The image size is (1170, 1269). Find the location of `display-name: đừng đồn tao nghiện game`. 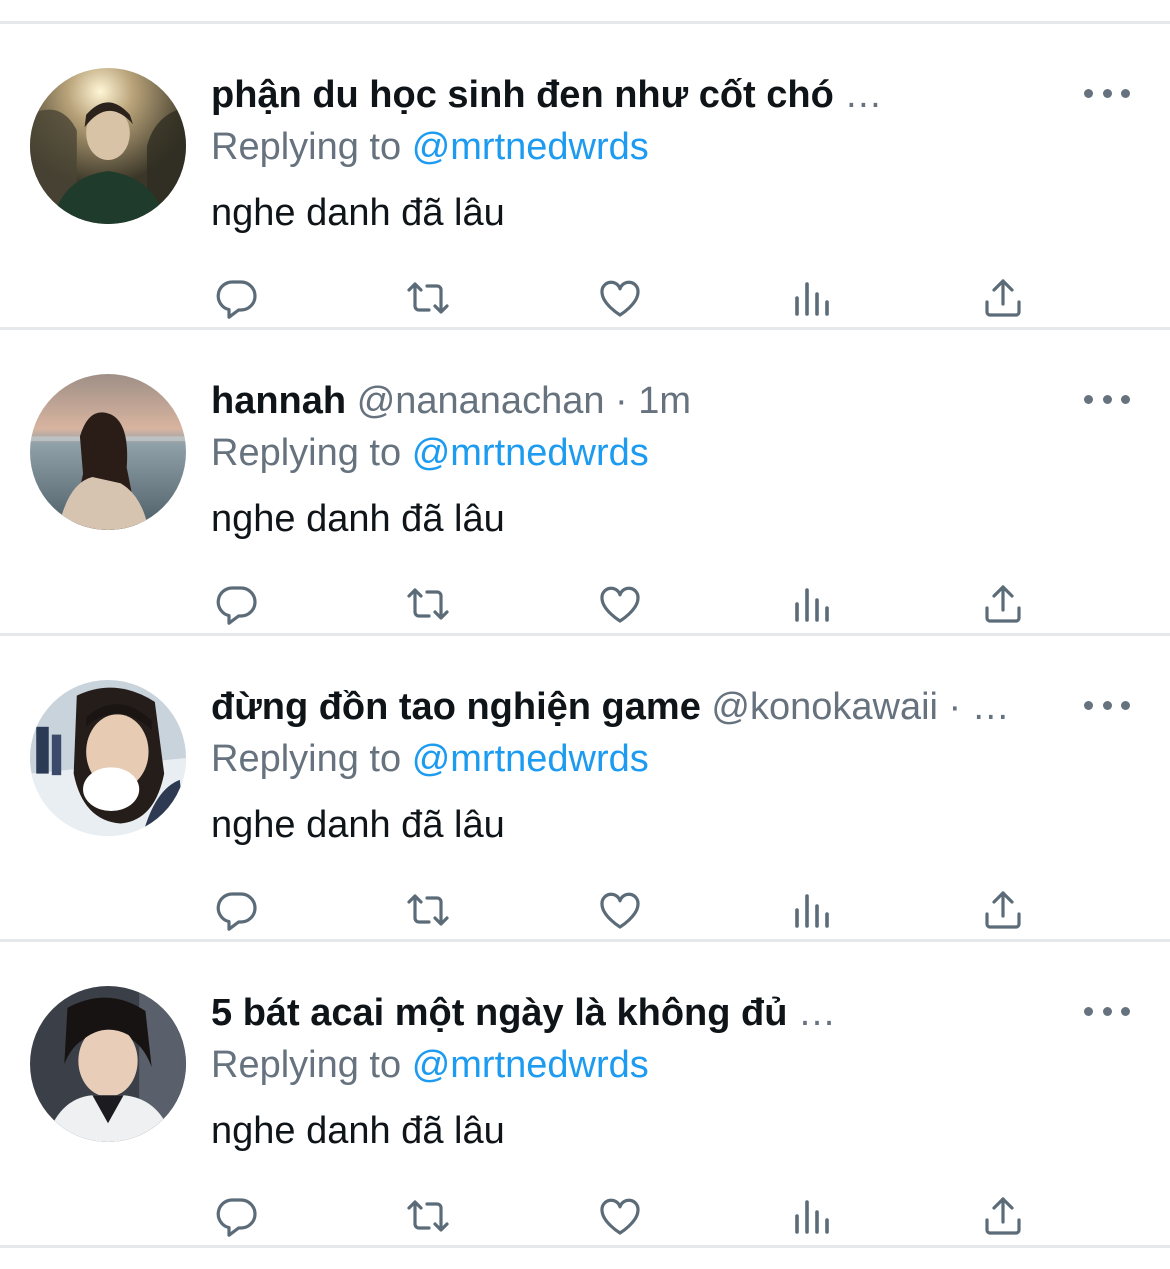

display-name: đừng đồn tao nghiện game is located at coordinates (456, 707).